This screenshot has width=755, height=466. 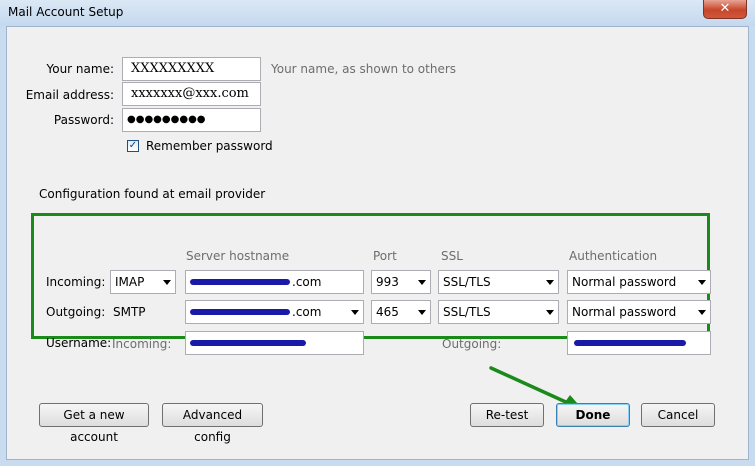 I want to click on advanced-config-button: Advanced config, so click(x=212, y=423).